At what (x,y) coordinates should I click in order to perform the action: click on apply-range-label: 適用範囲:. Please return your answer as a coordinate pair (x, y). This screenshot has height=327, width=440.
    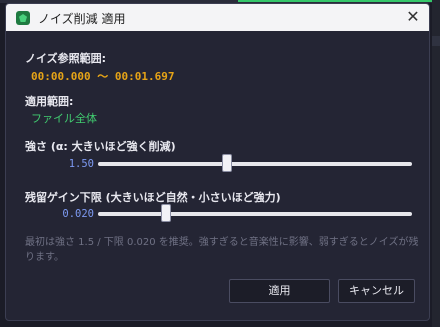
    Looking at the image, I should click on (49, 101).